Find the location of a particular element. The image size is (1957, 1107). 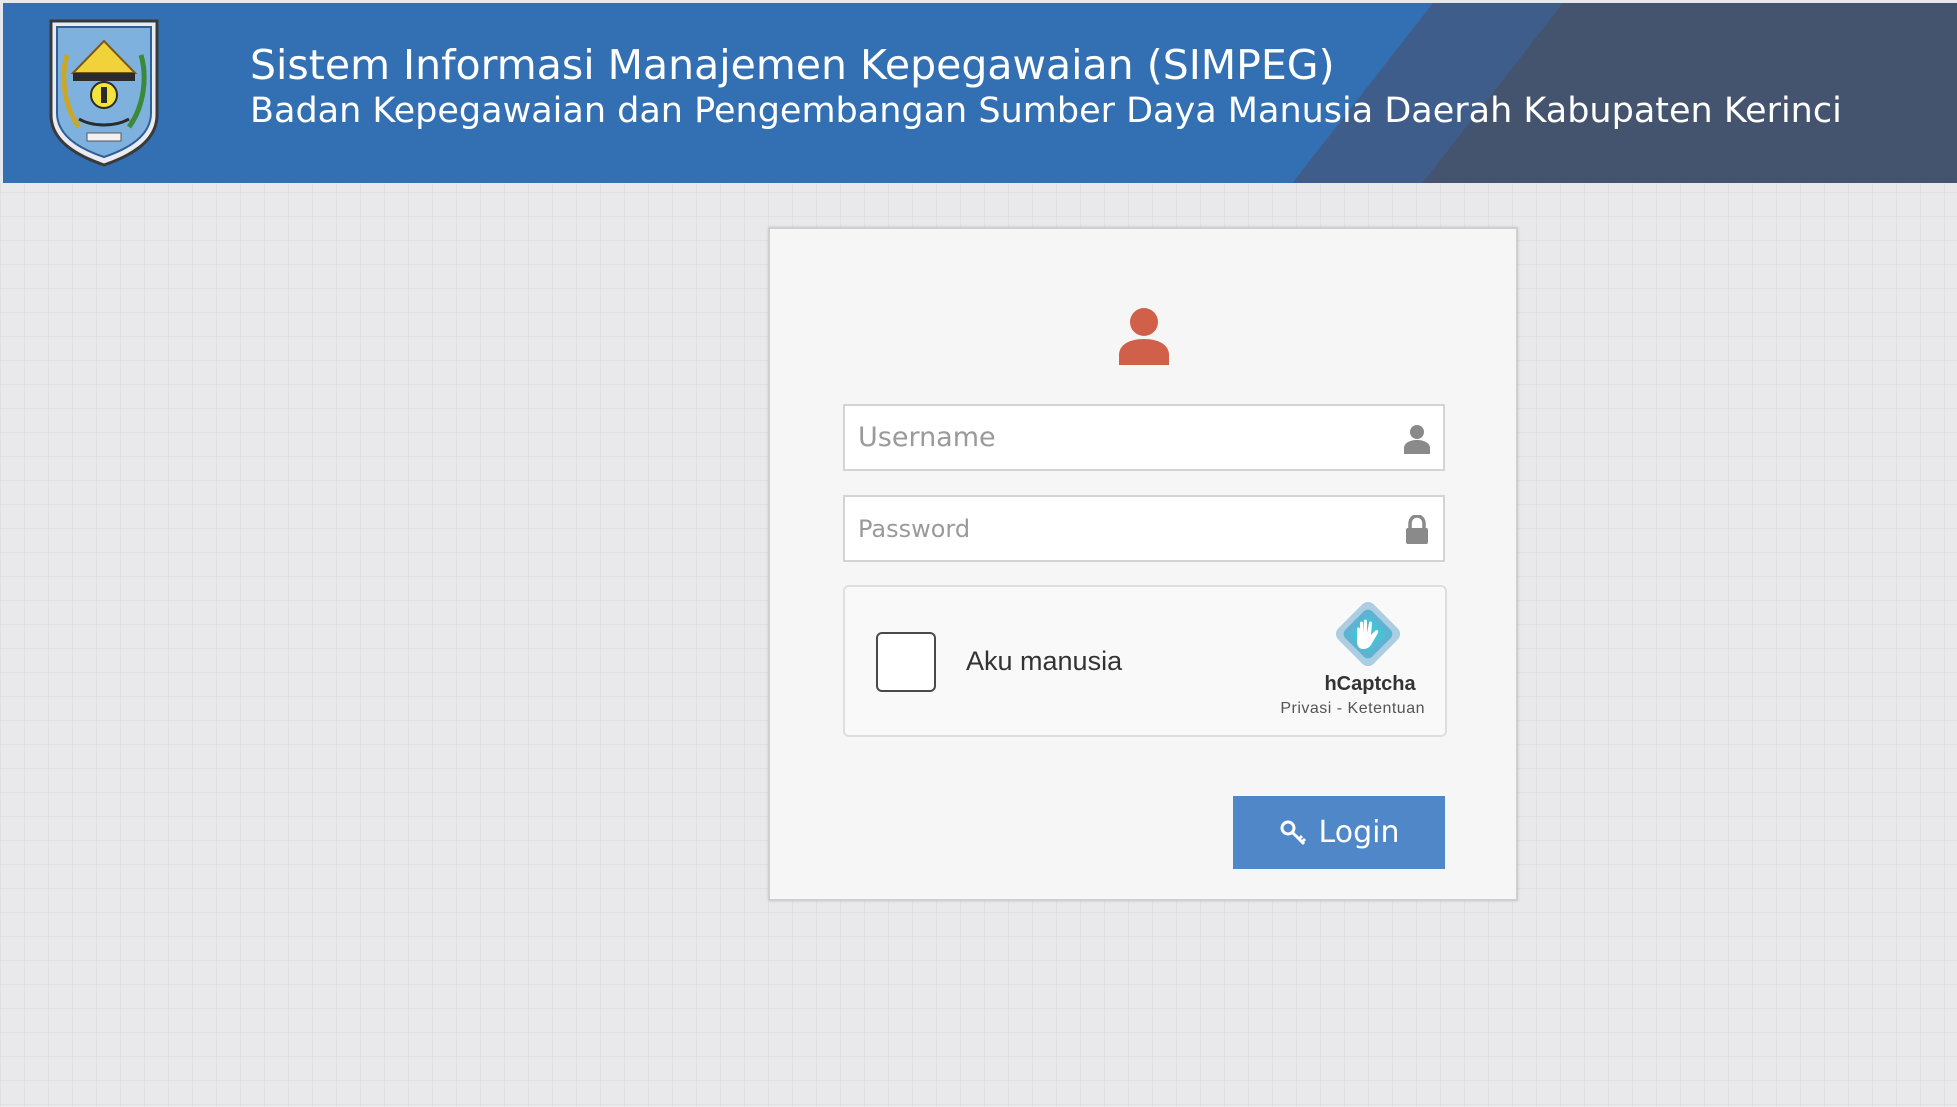

hcaptcha-links: Privasi - Ketentuan is located at coordinates (1352, 709).